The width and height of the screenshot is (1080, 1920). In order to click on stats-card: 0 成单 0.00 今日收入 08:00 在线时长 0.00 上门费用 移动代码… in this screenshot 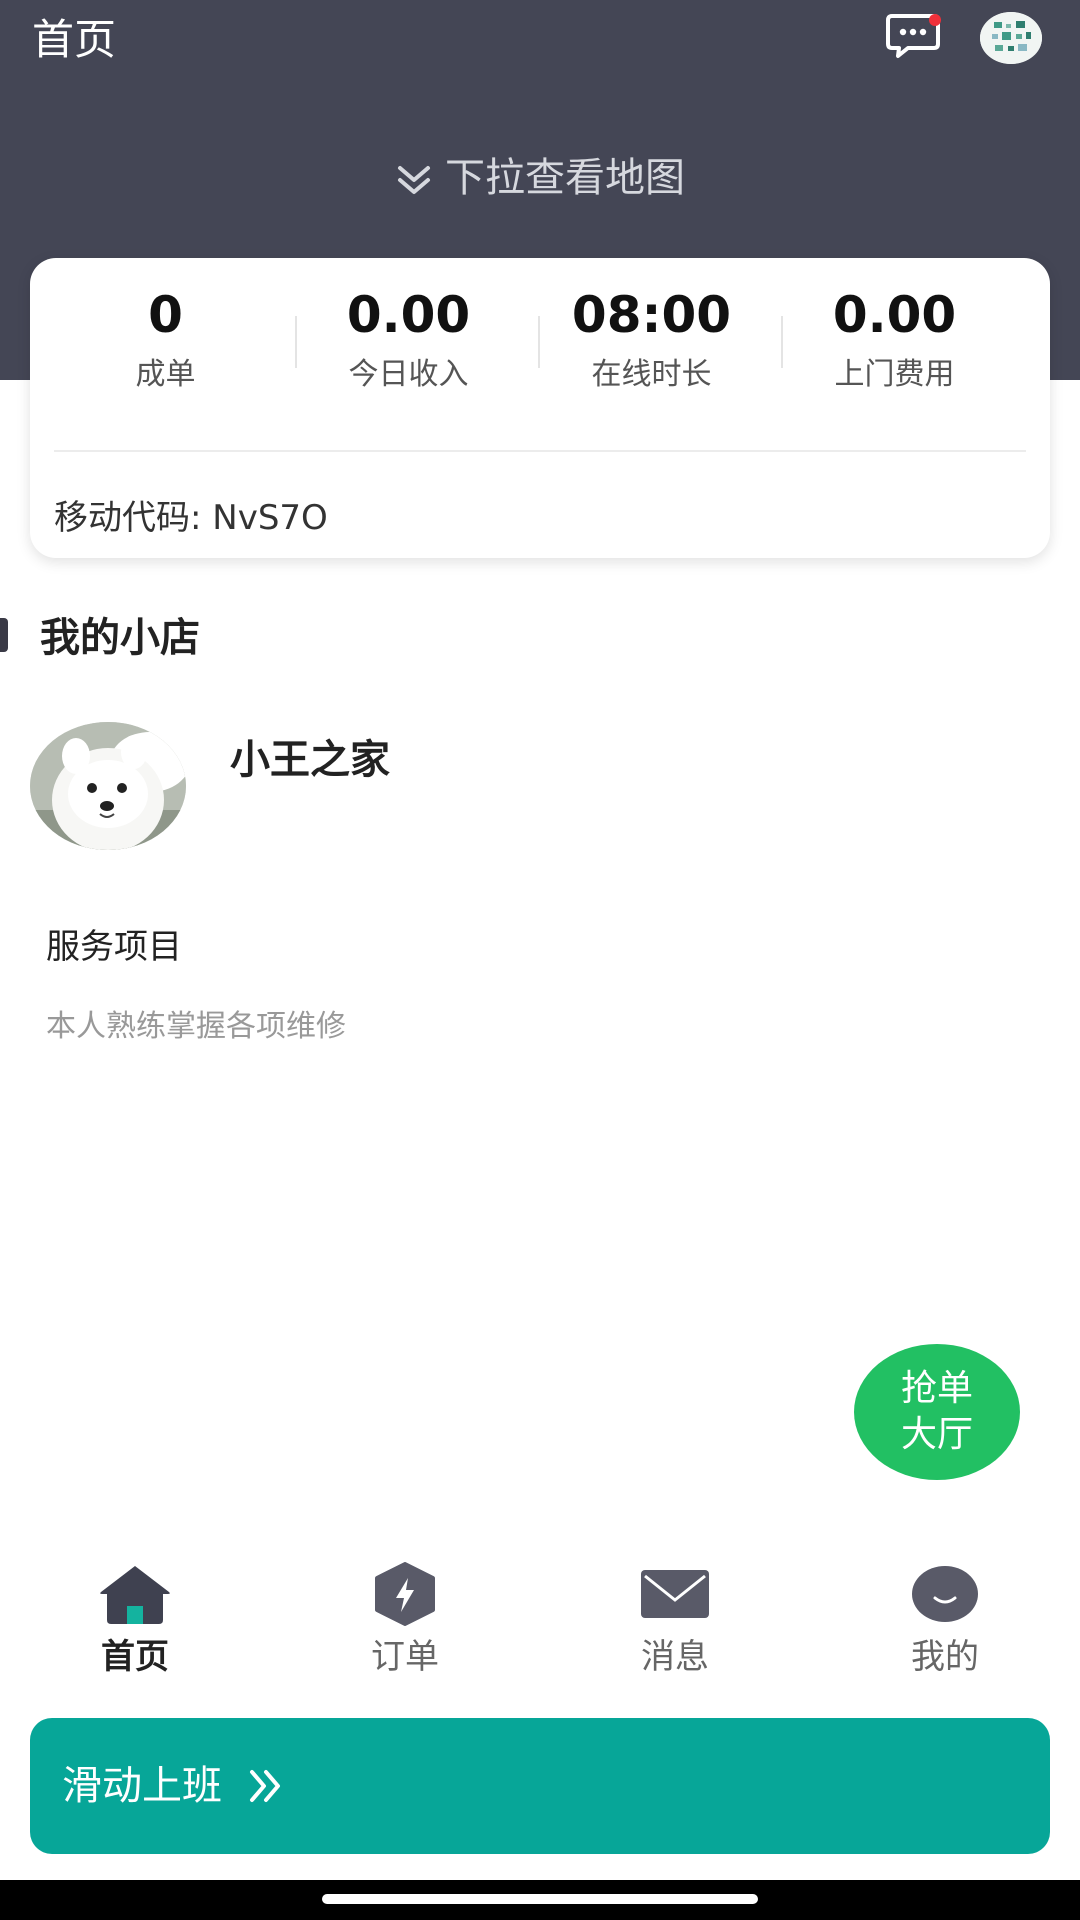, I will do `click(540, 408)`.